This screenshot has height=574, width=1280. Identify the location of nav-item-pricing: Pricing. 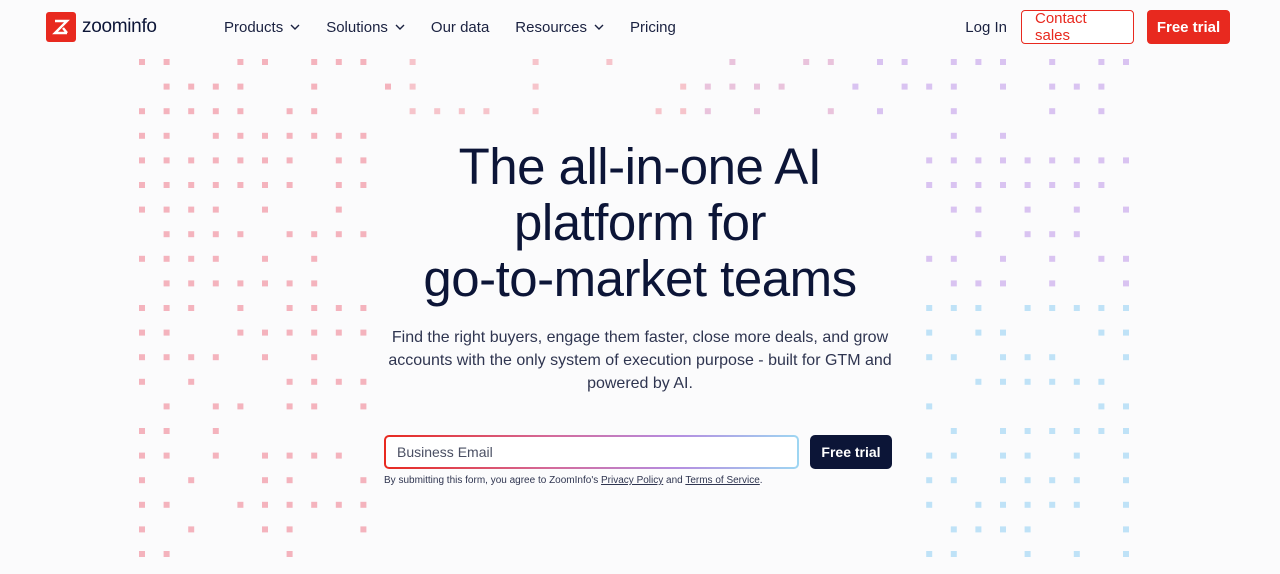
(653, 27).